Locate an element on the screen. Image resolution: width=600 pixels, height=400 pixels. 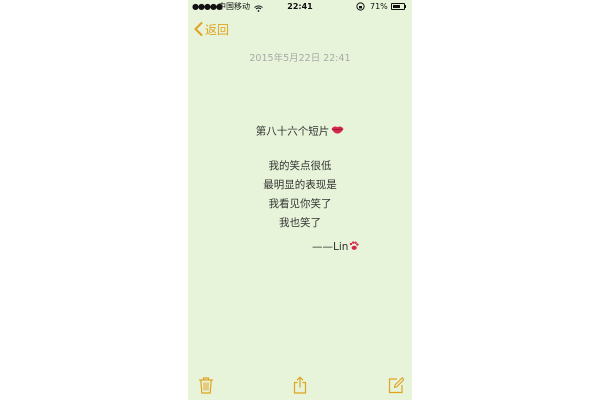
battery-icon is located at coordinates (398, 6).